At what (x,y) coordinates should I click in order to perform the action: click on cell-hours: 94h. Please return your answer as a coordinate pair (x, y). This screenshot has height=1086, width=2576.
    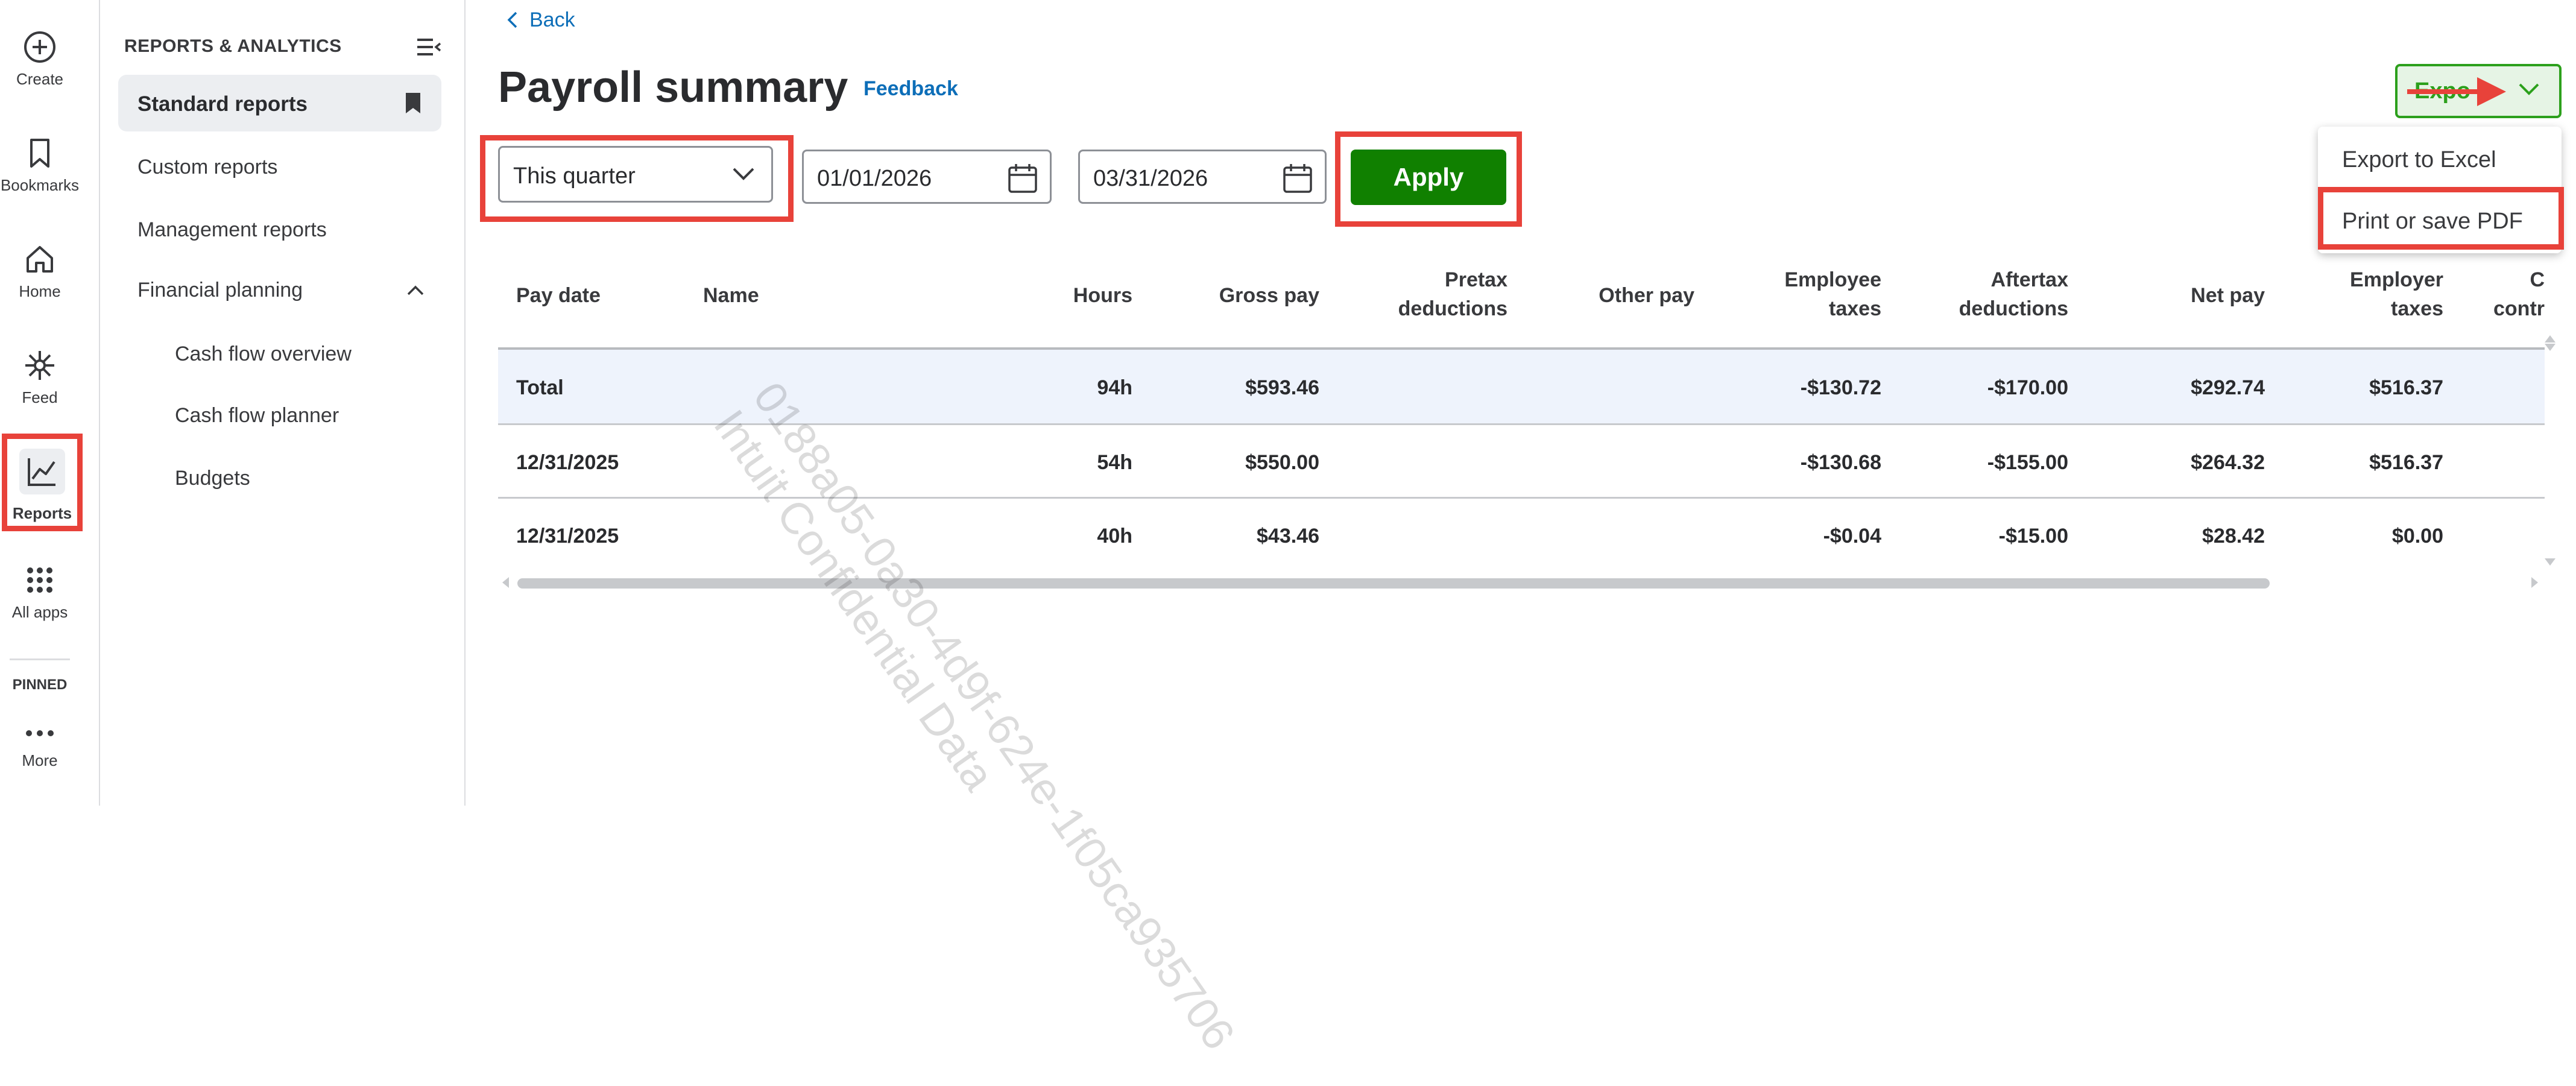
    Looking at the image, I should click on (1114, 388).